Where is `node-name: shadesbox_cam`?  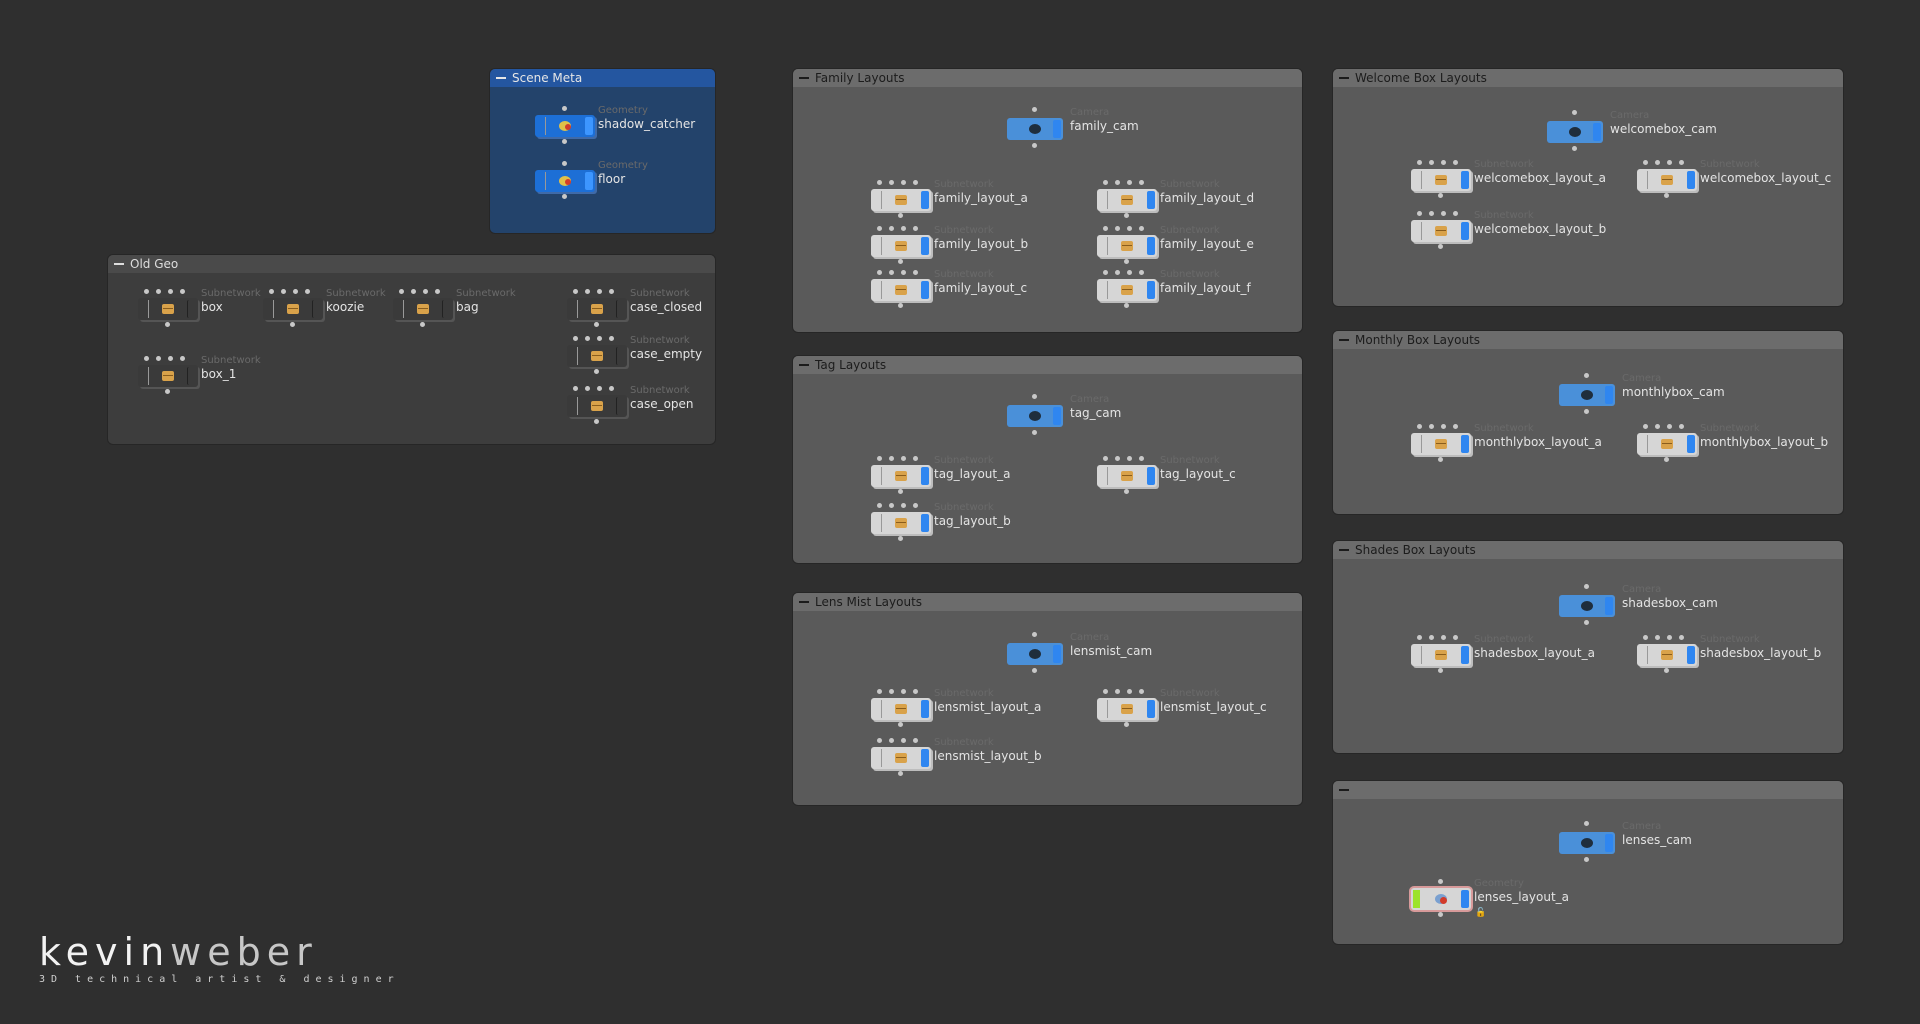 node-name: shadesbox_cam is located at coordinates (1670, 603).